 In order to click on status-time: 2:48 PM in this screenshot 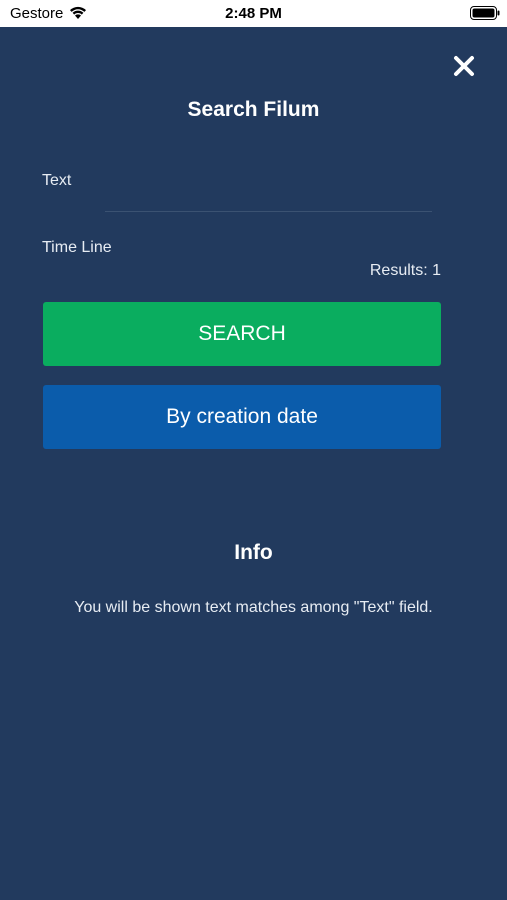, I will do `click(253, 13)`.